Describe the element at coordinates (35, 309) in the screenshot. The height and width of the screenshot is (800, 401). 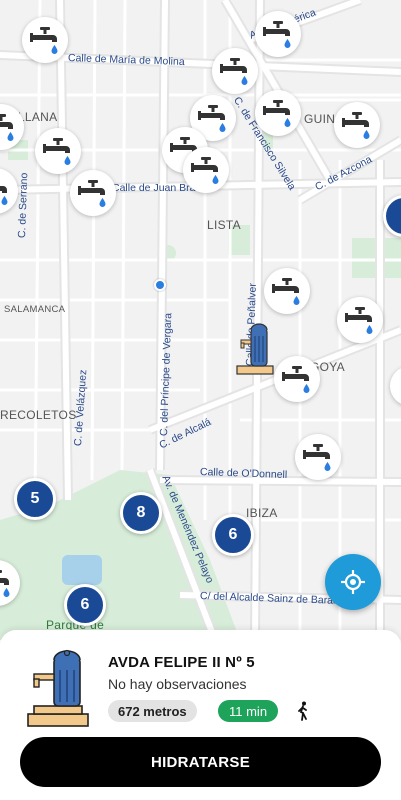
I see `area-label-salamanca: SALAMANCA` at that location.